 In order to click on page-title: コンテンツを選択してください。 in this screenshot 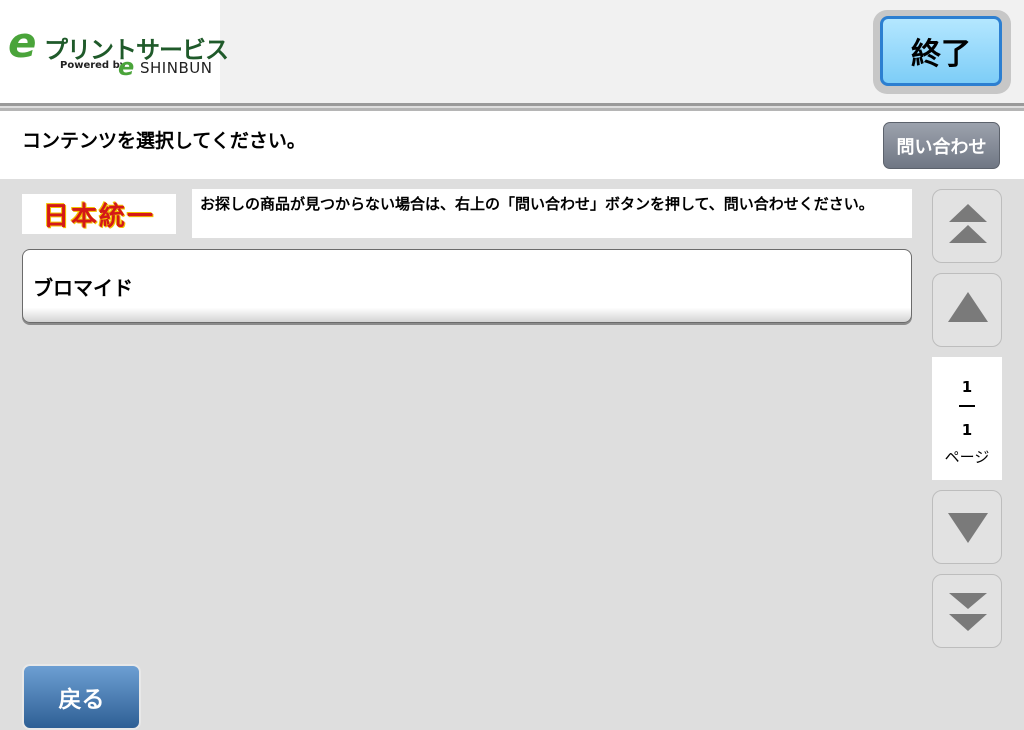, I will do `click(164, 141)`.